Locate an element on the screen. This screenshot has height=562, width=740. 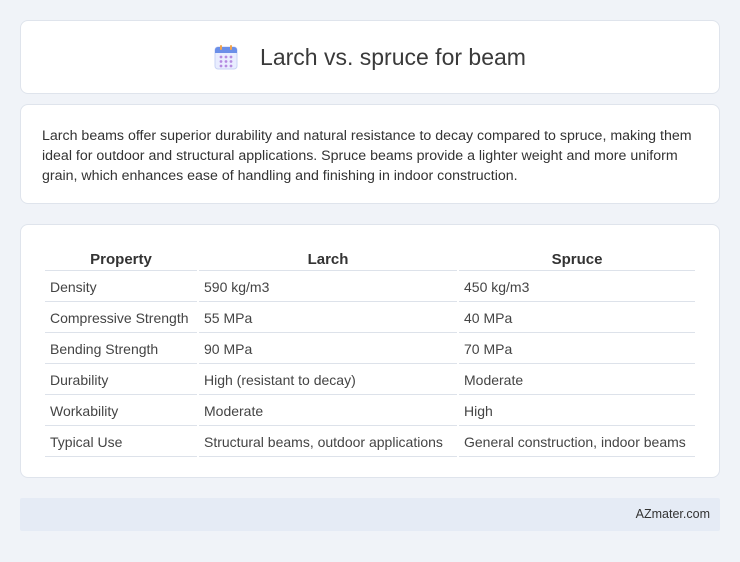
calendar-icon is located at coordinates (226, 57).